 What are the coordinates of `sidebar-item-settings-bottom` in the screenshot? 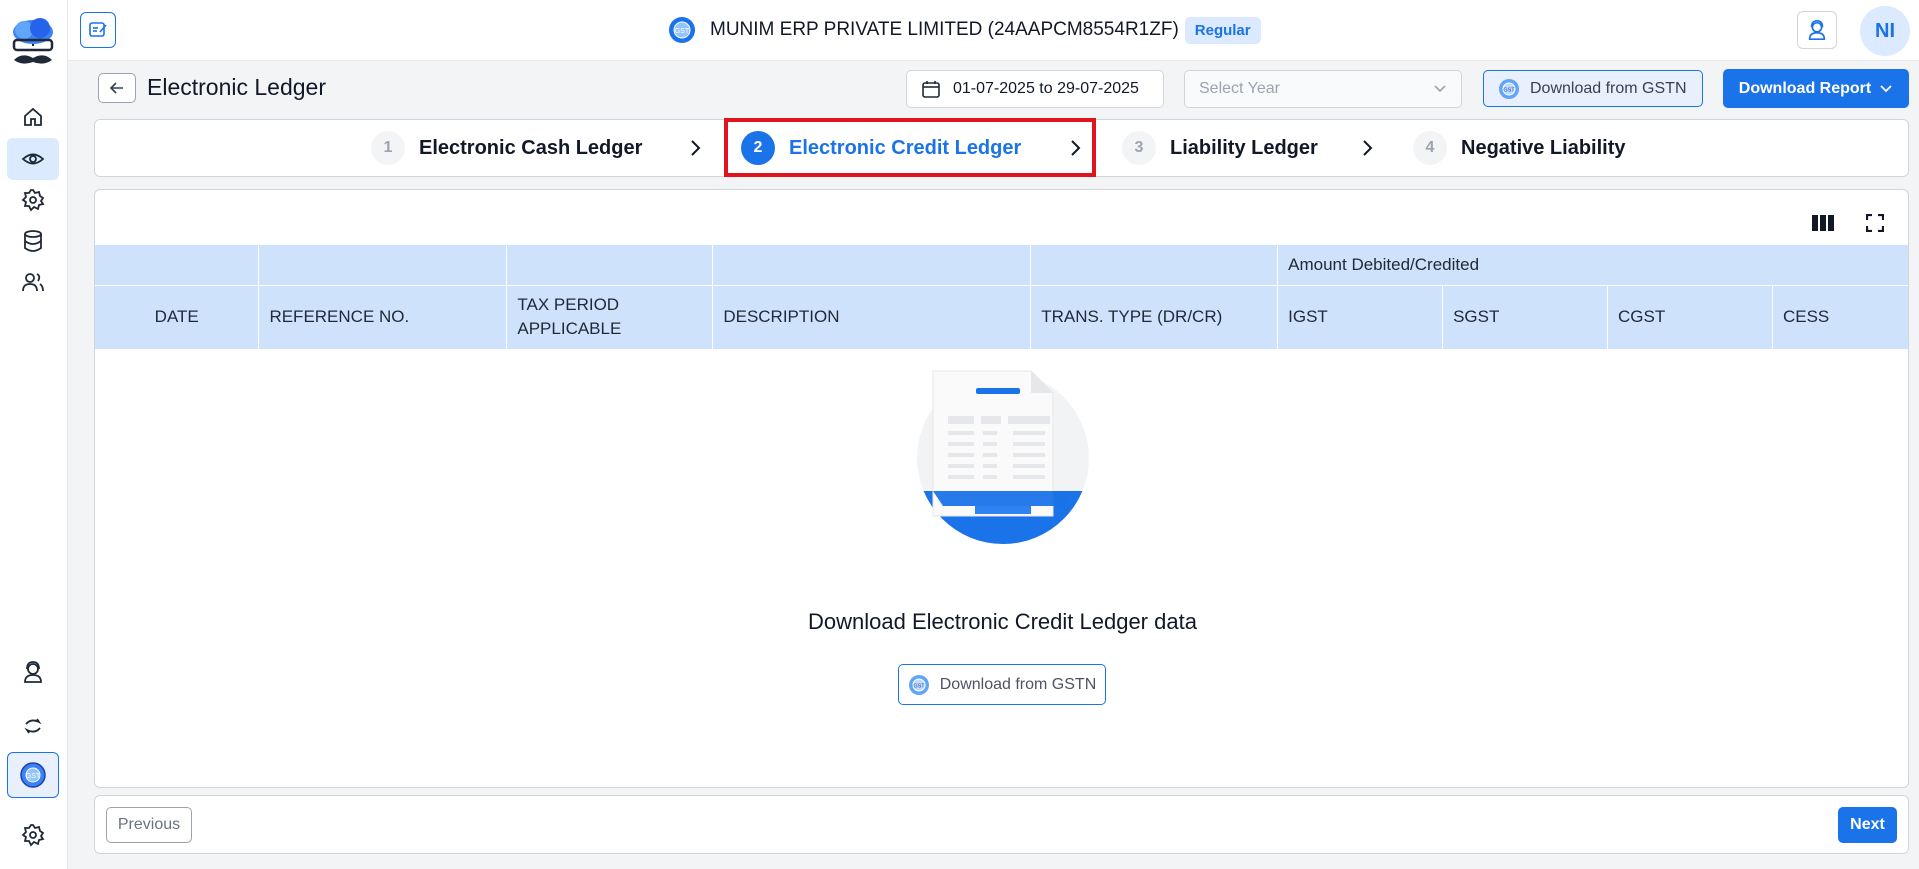 It's located at (33, 835).